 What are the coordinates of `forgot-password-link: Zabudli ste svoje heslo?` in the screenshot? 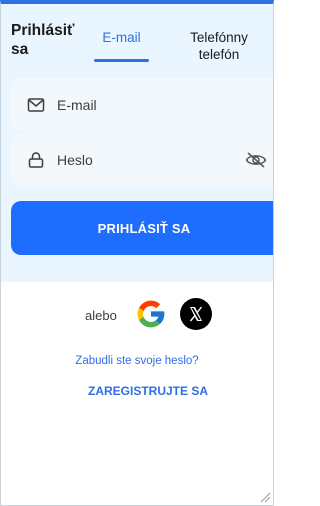 It's located at (137, 361).